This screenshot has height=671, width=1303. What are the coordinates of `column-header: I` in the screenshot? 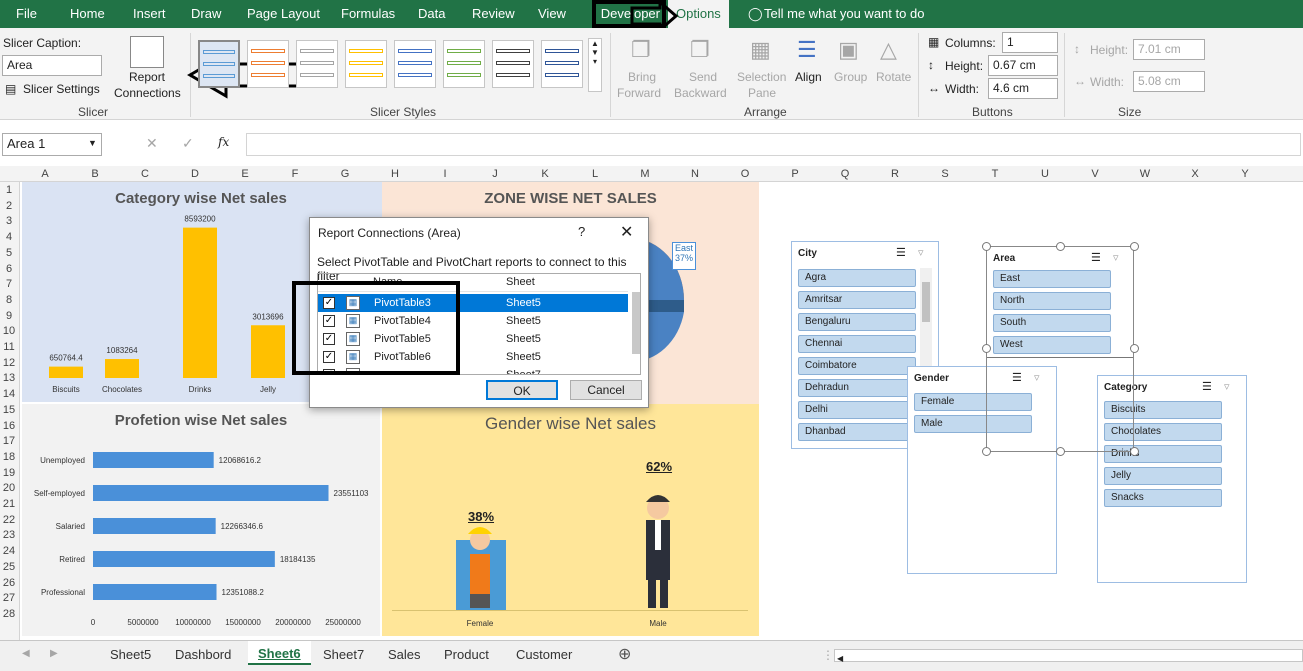 It's located at (445, 174).